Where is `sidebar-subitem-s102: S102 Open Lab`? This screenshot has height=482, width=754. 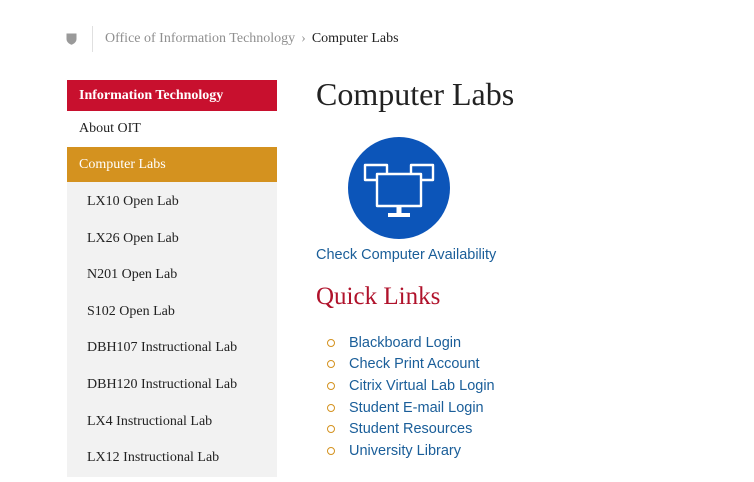 sidebar-subitem-s102: S102 Open Lab is located at coordinates (172, 312).